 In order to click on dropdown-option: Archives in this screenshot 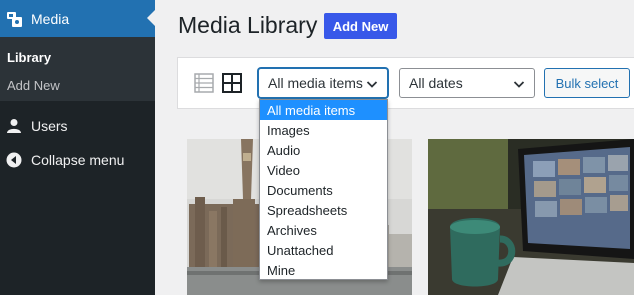, I will do `click(323, 230)`.